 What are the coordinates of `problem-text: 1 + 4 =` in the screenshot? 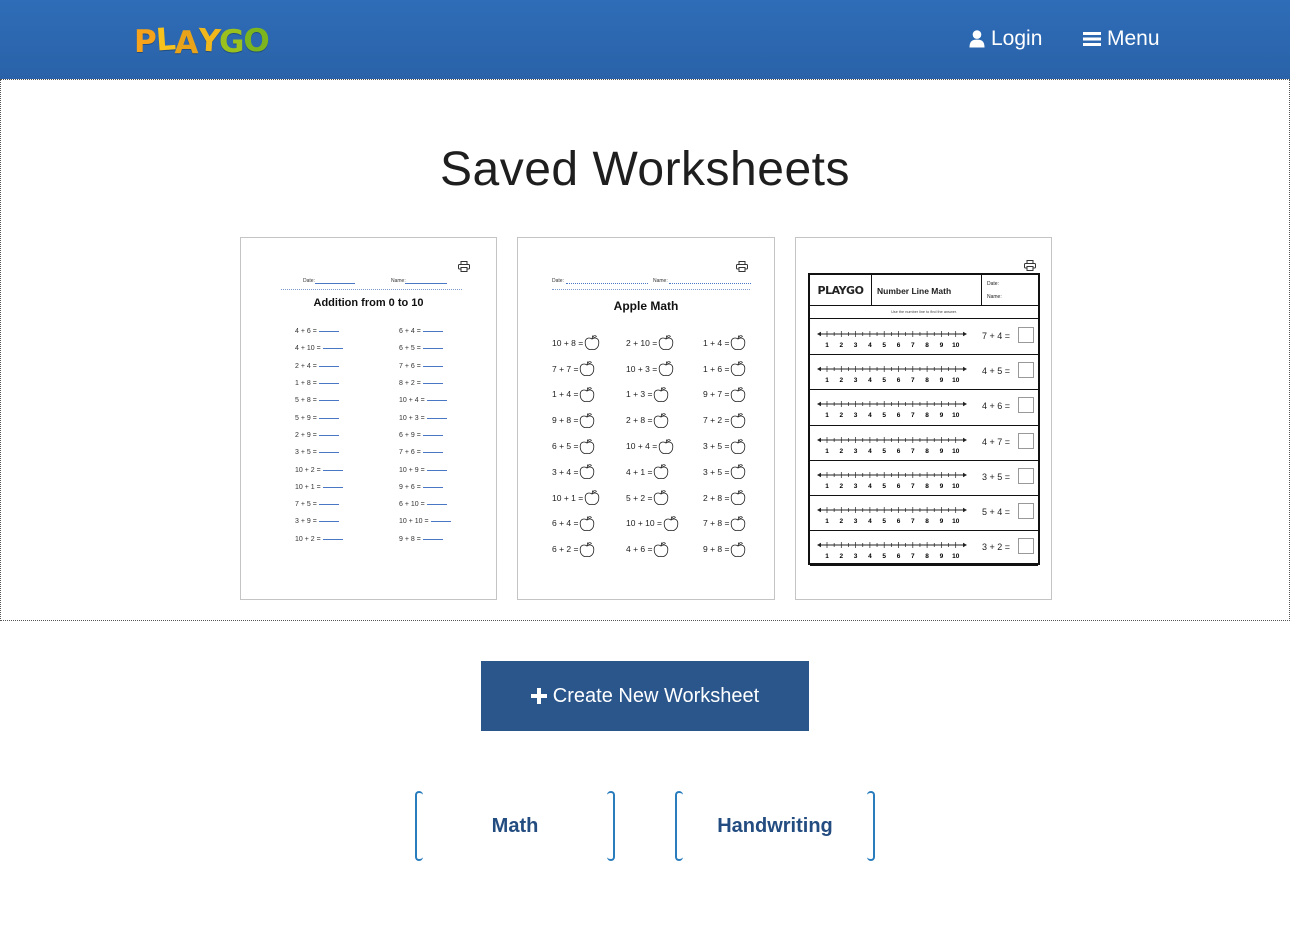 It's located at (716, 342).